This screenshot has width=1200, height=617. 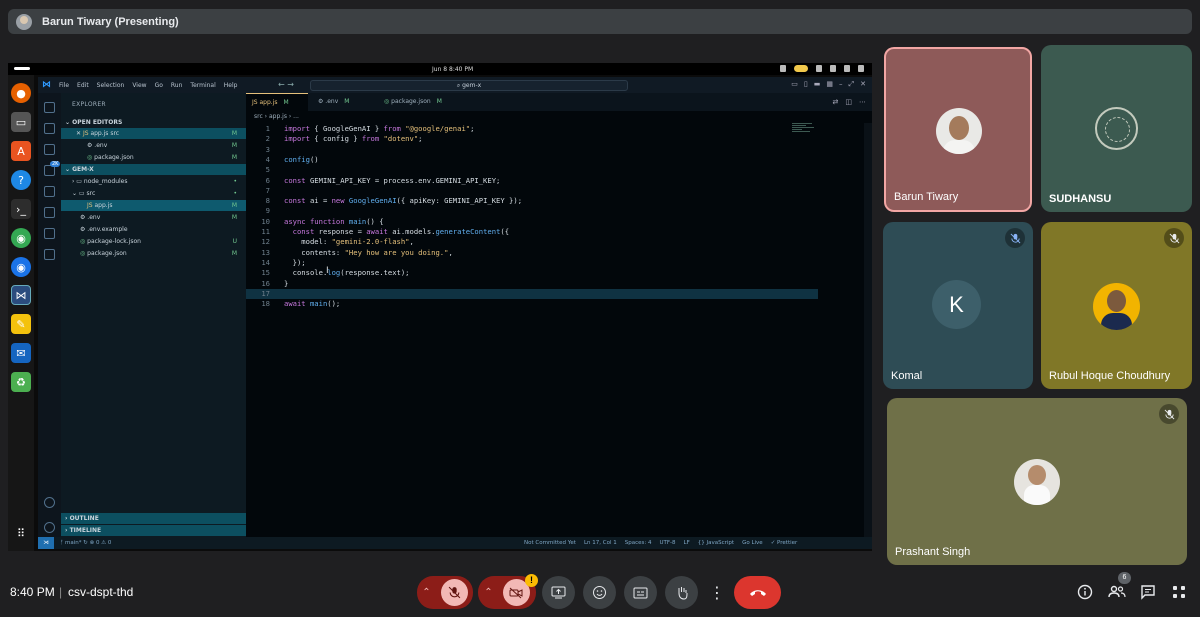 What do you see at coordinates (49, 254) in the screenshot?
I see `database-icon` at bounding box center [49, 254].